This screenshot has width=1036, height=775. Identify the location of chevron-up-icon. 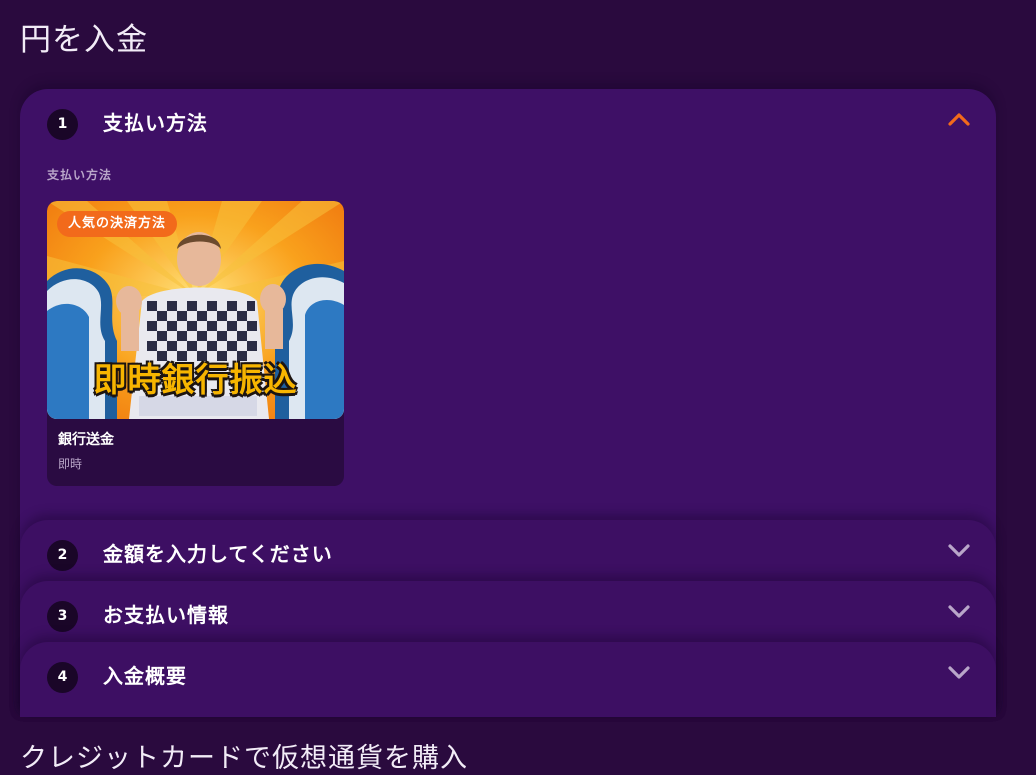
(959, 119).